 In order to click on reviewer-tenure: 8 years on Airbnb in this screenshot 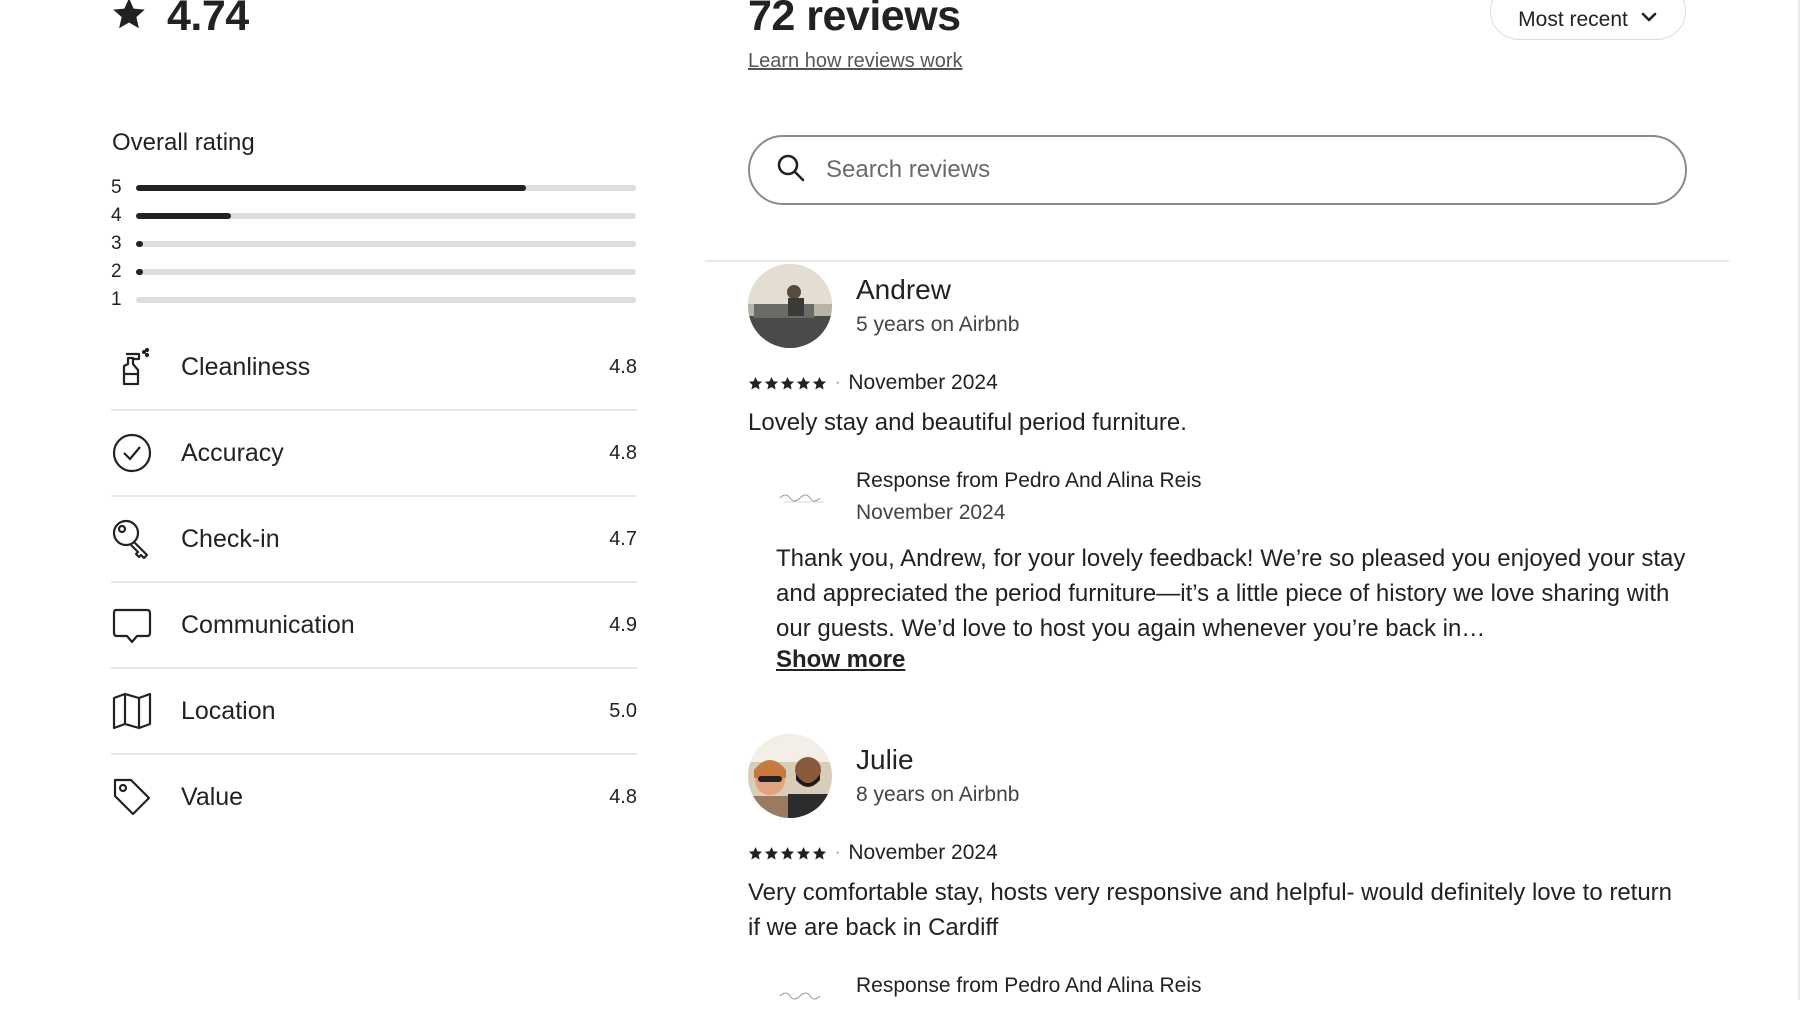, I will do `click(938, 794)`.